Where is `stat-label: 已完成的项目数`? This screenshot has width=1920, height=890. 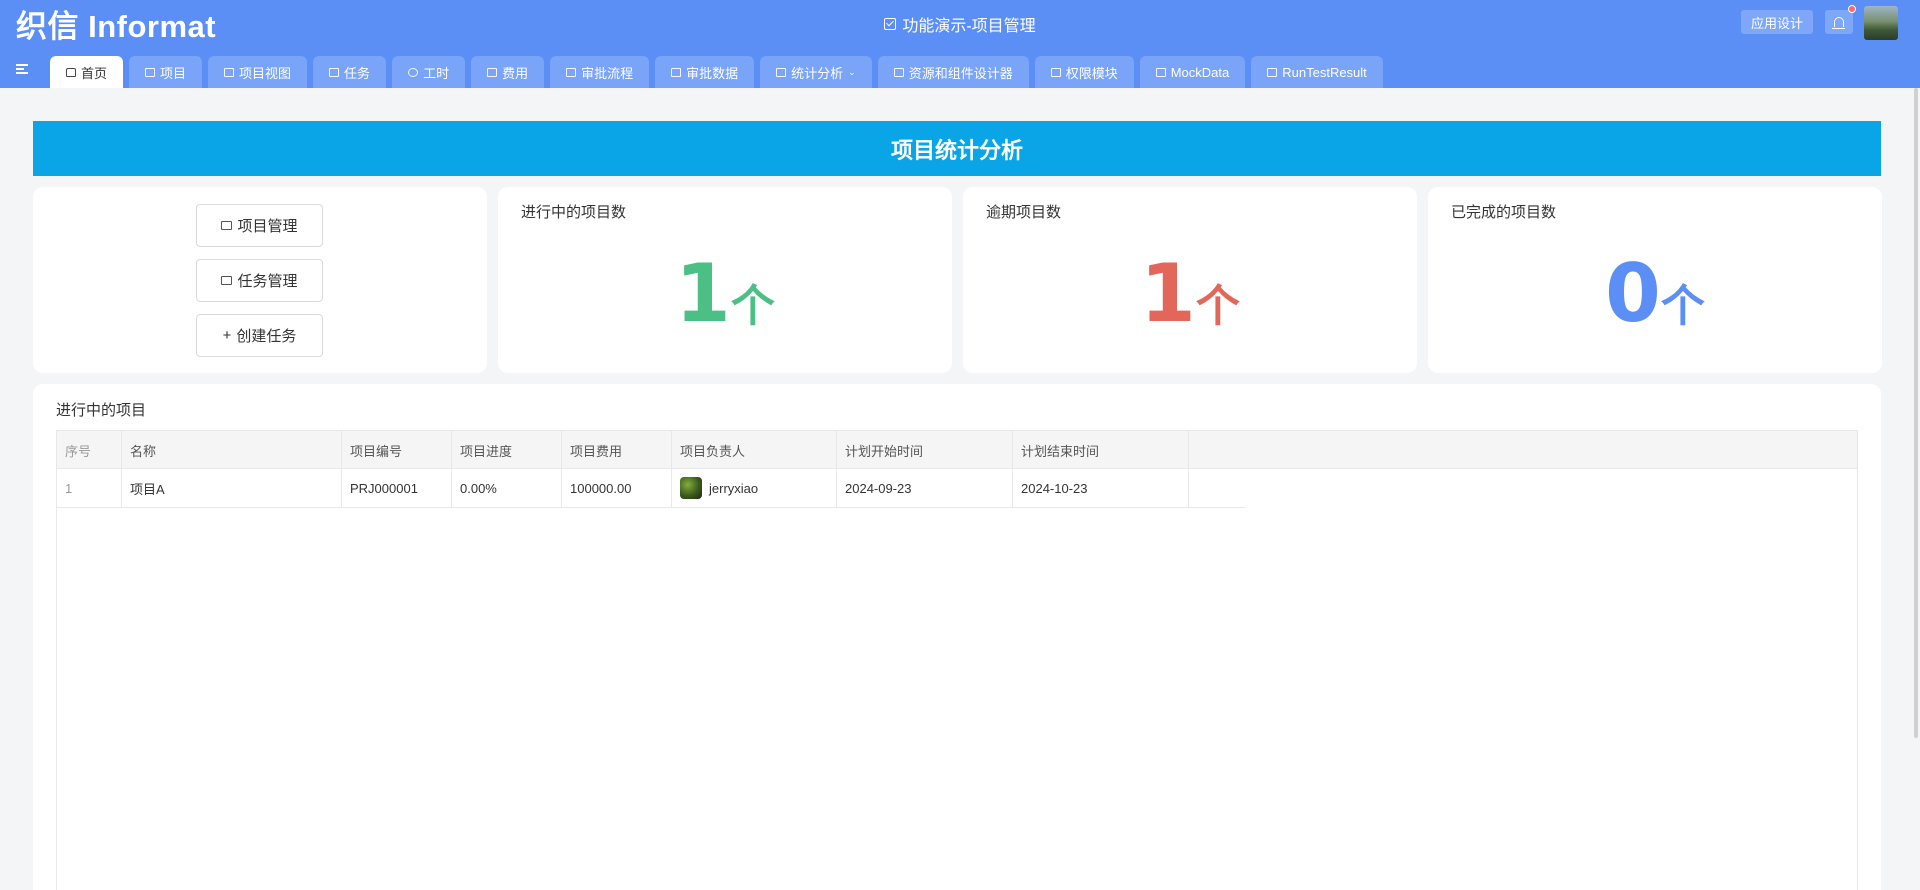
stat-label: 已完成的项目数 is located at coordinates (1504, 212).